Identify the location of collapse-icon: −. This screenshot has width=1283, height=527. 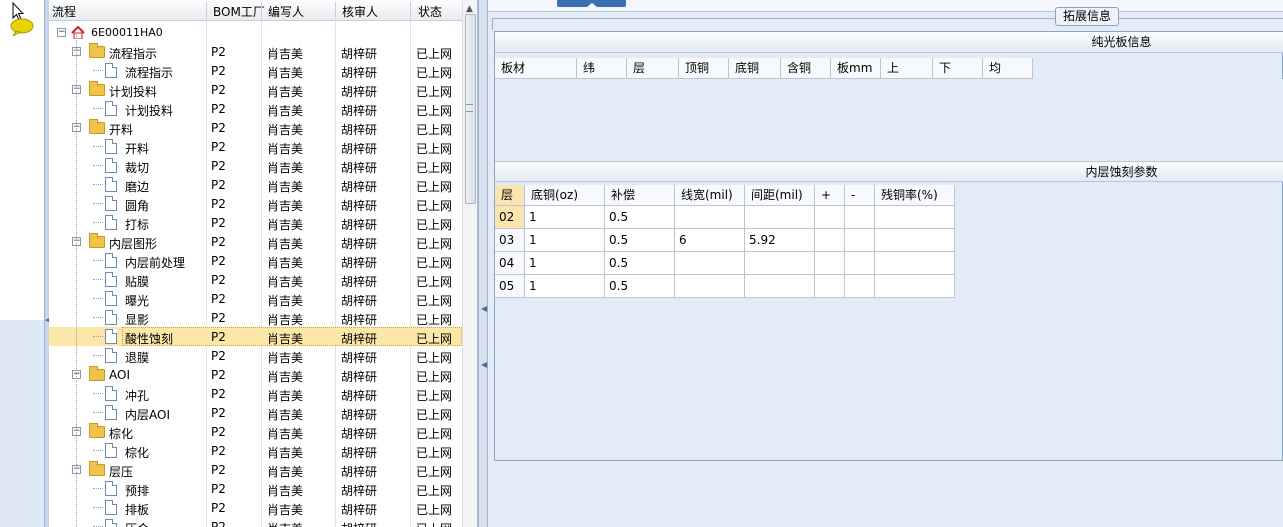
(61, 32).